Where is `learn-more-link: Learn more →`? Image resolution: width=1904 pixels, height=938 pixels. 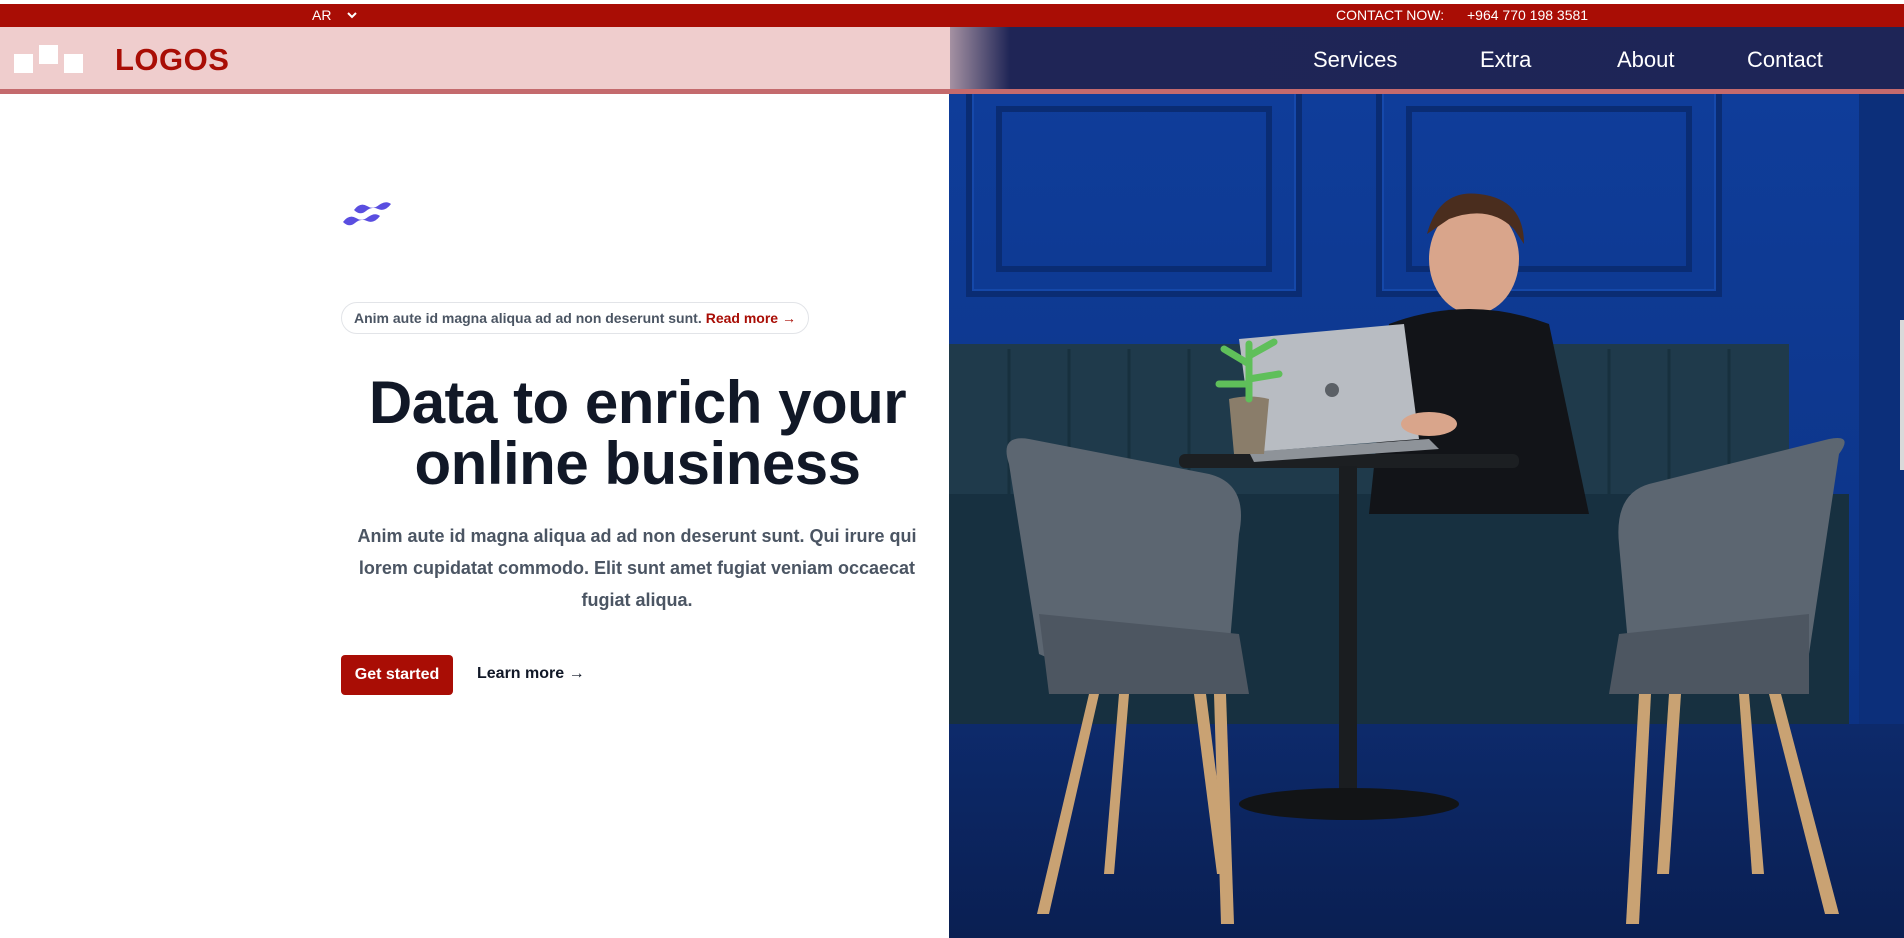 learn-more-link: Learn more → is located at coordinates (531, 674).